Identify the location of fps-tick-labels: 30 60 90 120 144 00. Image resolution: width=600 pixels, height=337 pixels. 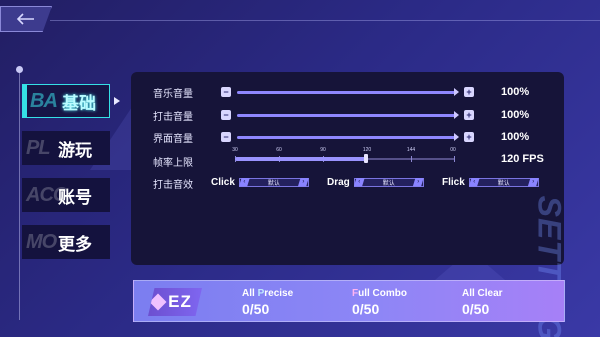
(343, 152).